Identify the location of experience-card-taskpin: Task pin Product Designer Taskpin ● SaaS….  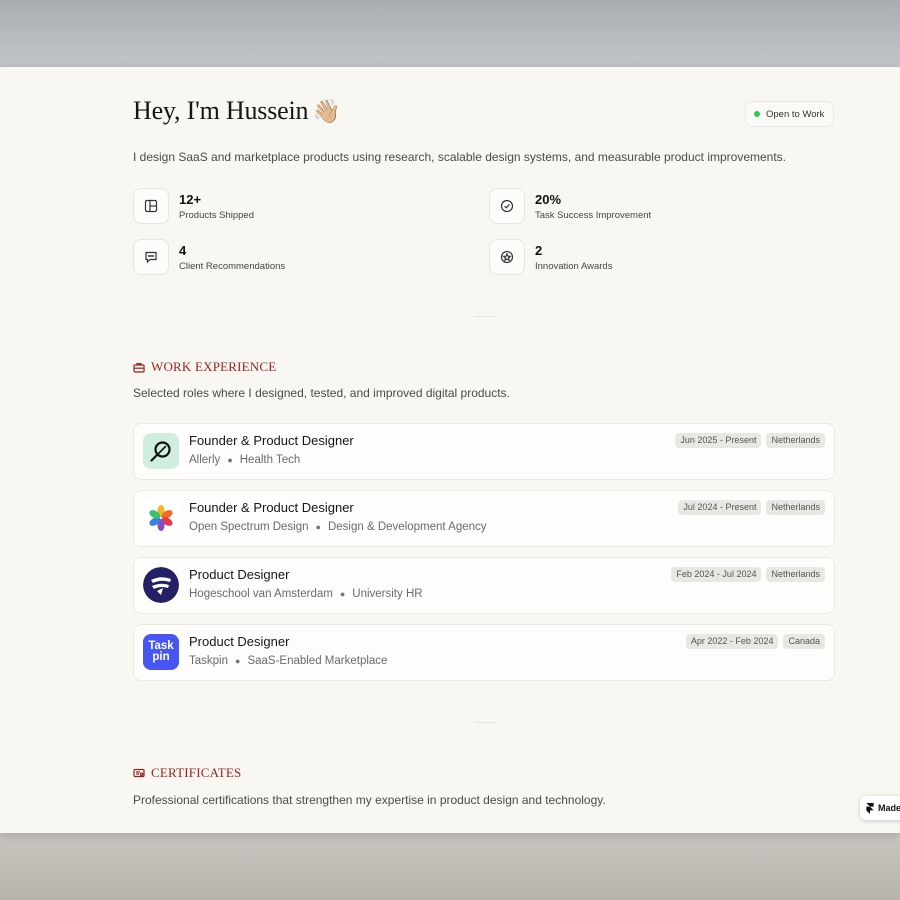
(484, 652).